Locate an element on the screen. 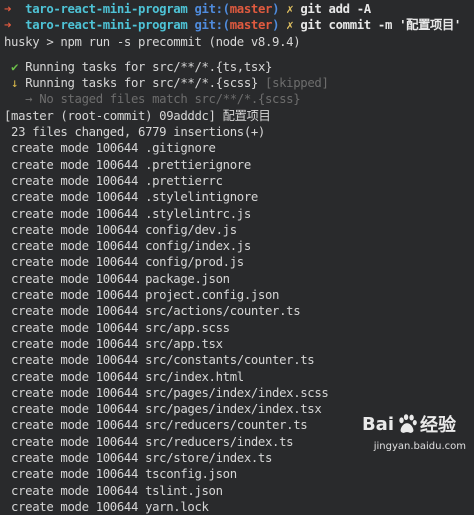  baidu-logo: Bai 经验 is located at coordinates (409, 424).